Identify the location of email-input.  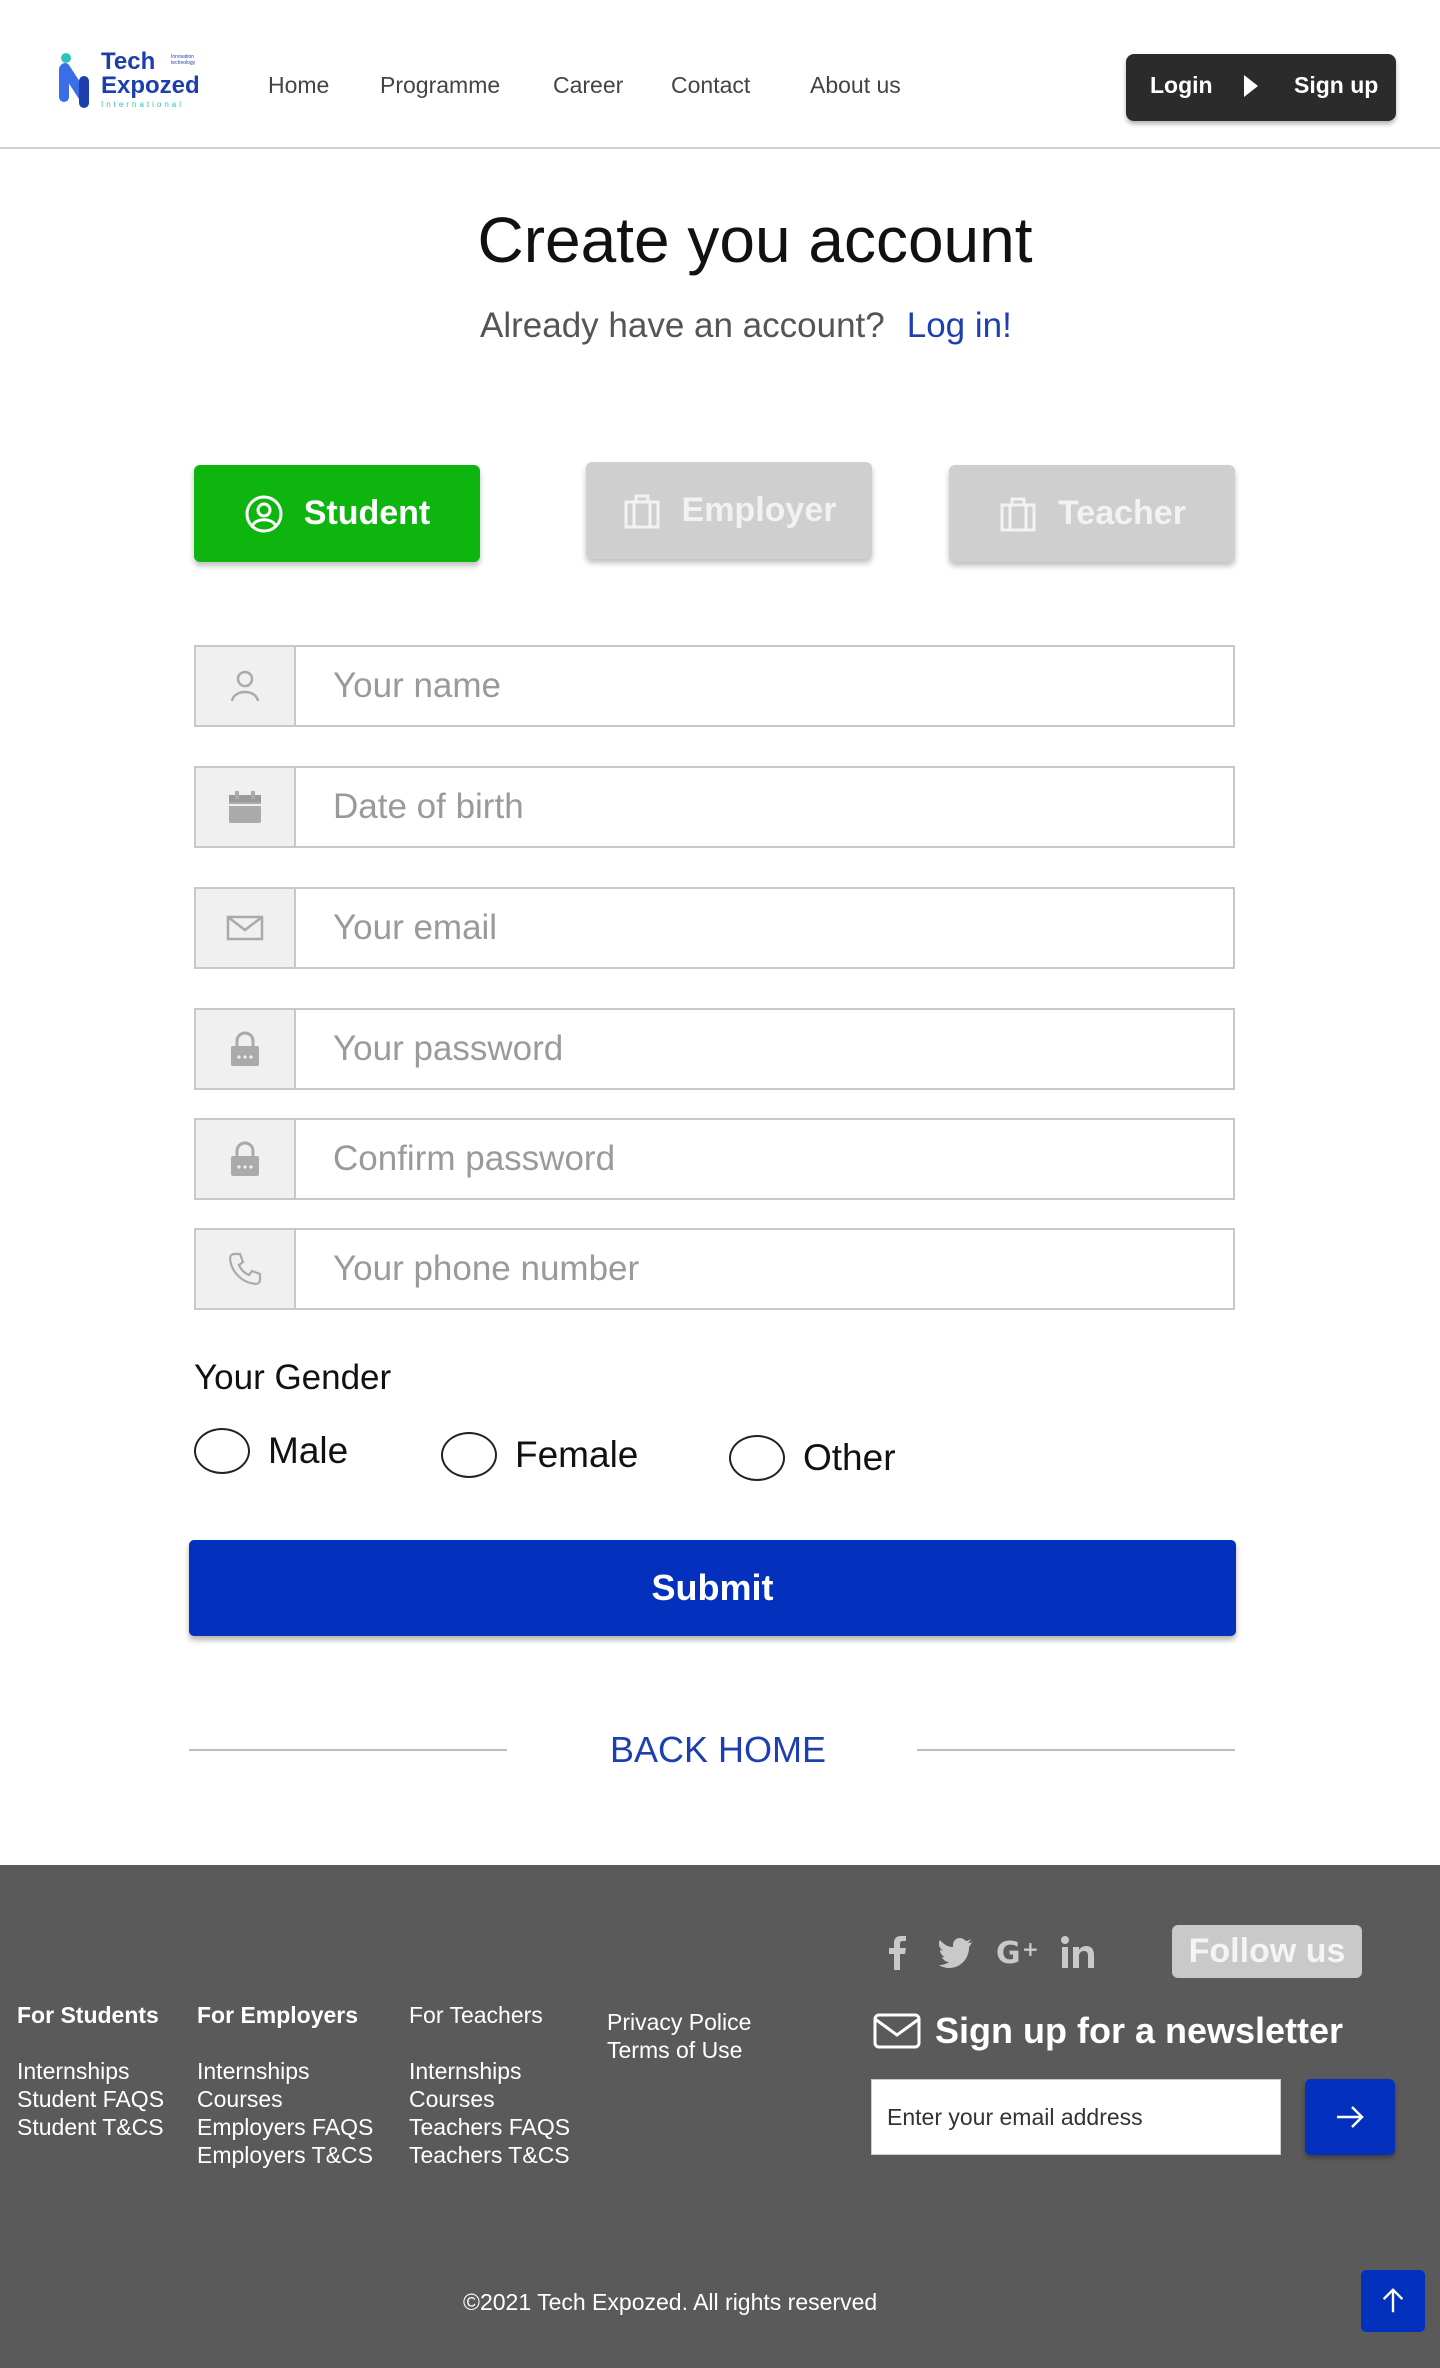
(773, 928).